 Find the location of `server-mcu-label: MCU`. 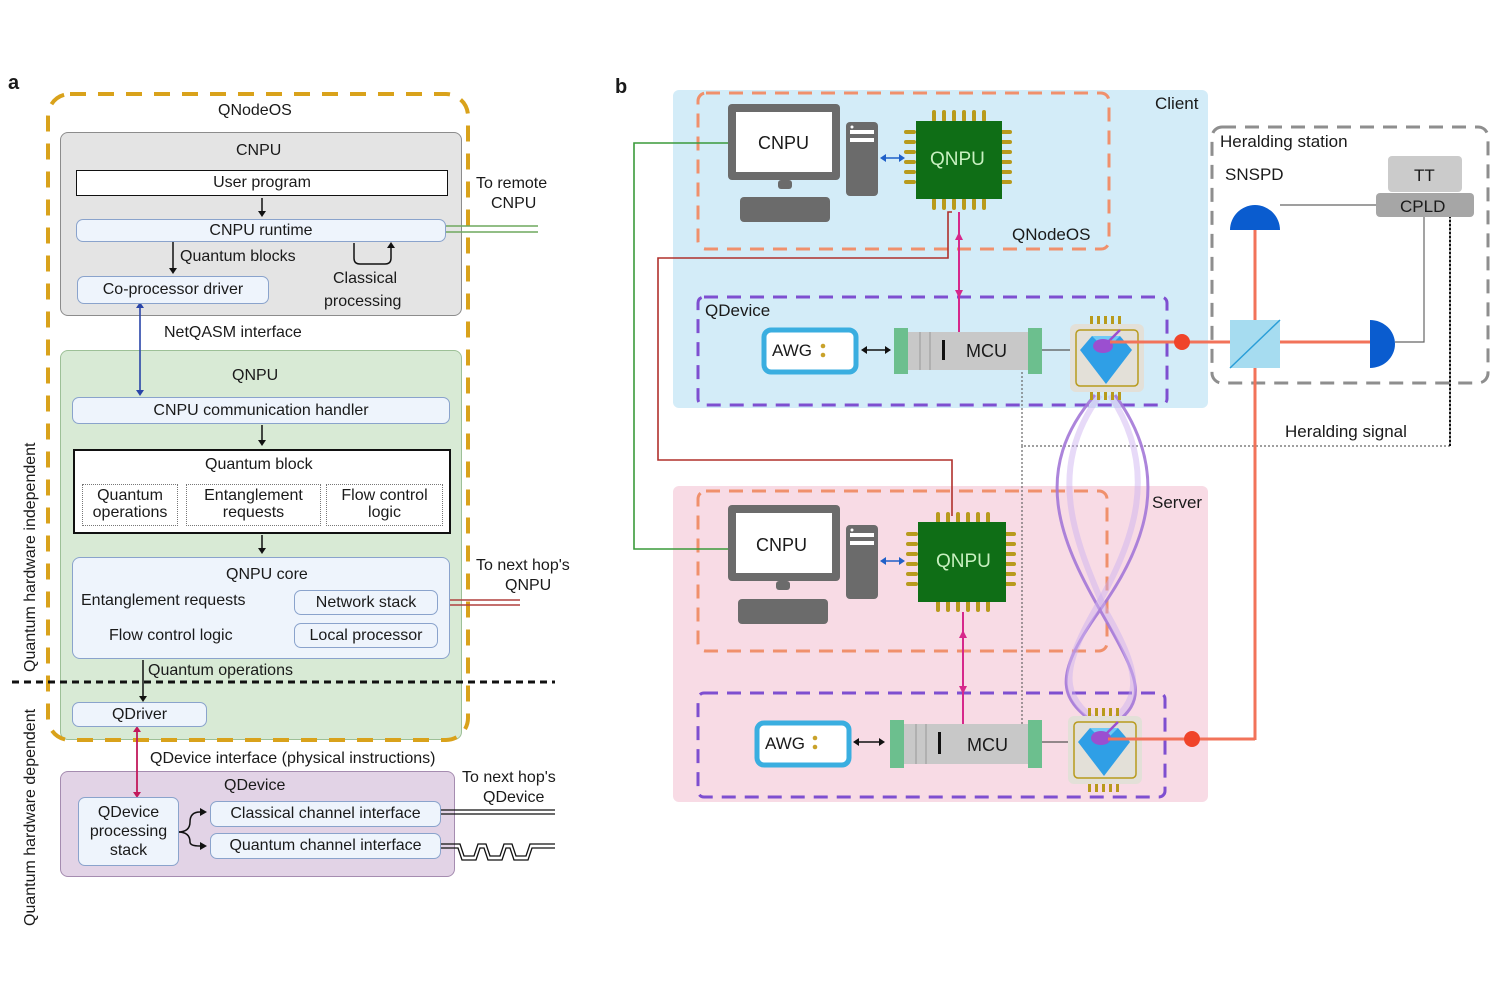

server-mcu-label: MCU is located at coordinates (987, 745).